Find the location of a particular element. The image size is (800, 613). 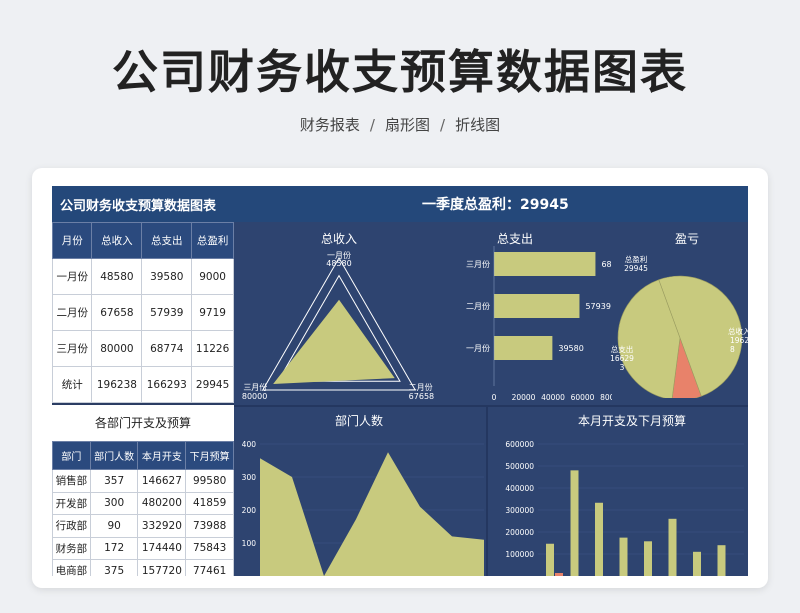

table-row: 二月份 67658 57939 9719 is located at coordinates (143, 312).